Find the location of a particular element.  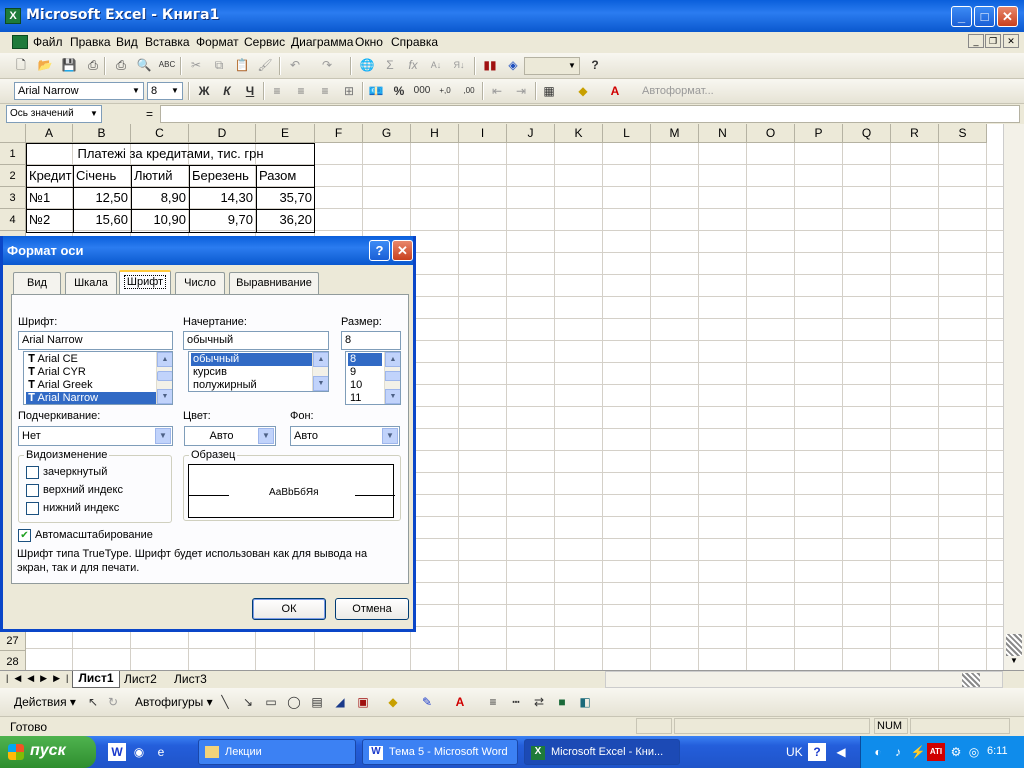

column-header: H is located at coordinates (435, 133).